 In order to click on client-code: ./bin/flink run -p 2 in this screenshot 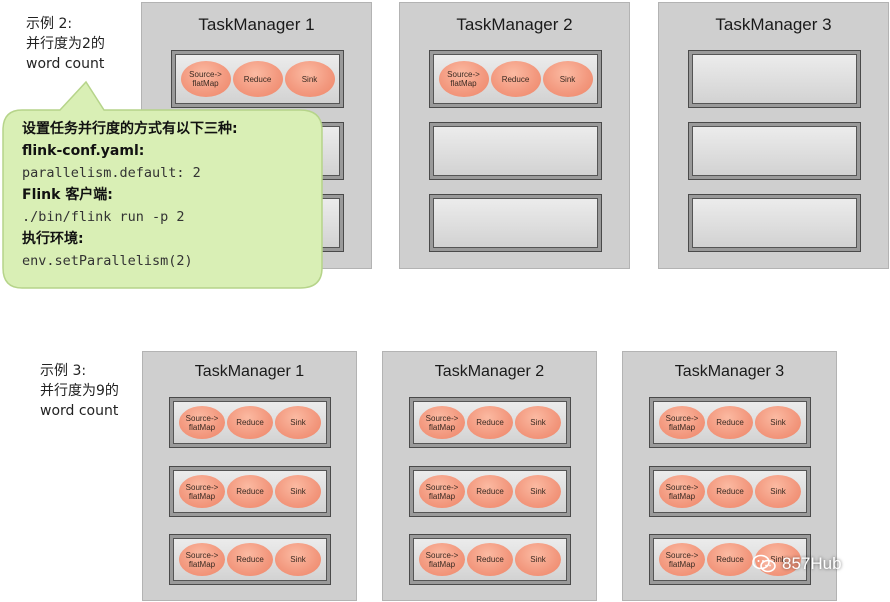, I will do `click(103, 217)`.